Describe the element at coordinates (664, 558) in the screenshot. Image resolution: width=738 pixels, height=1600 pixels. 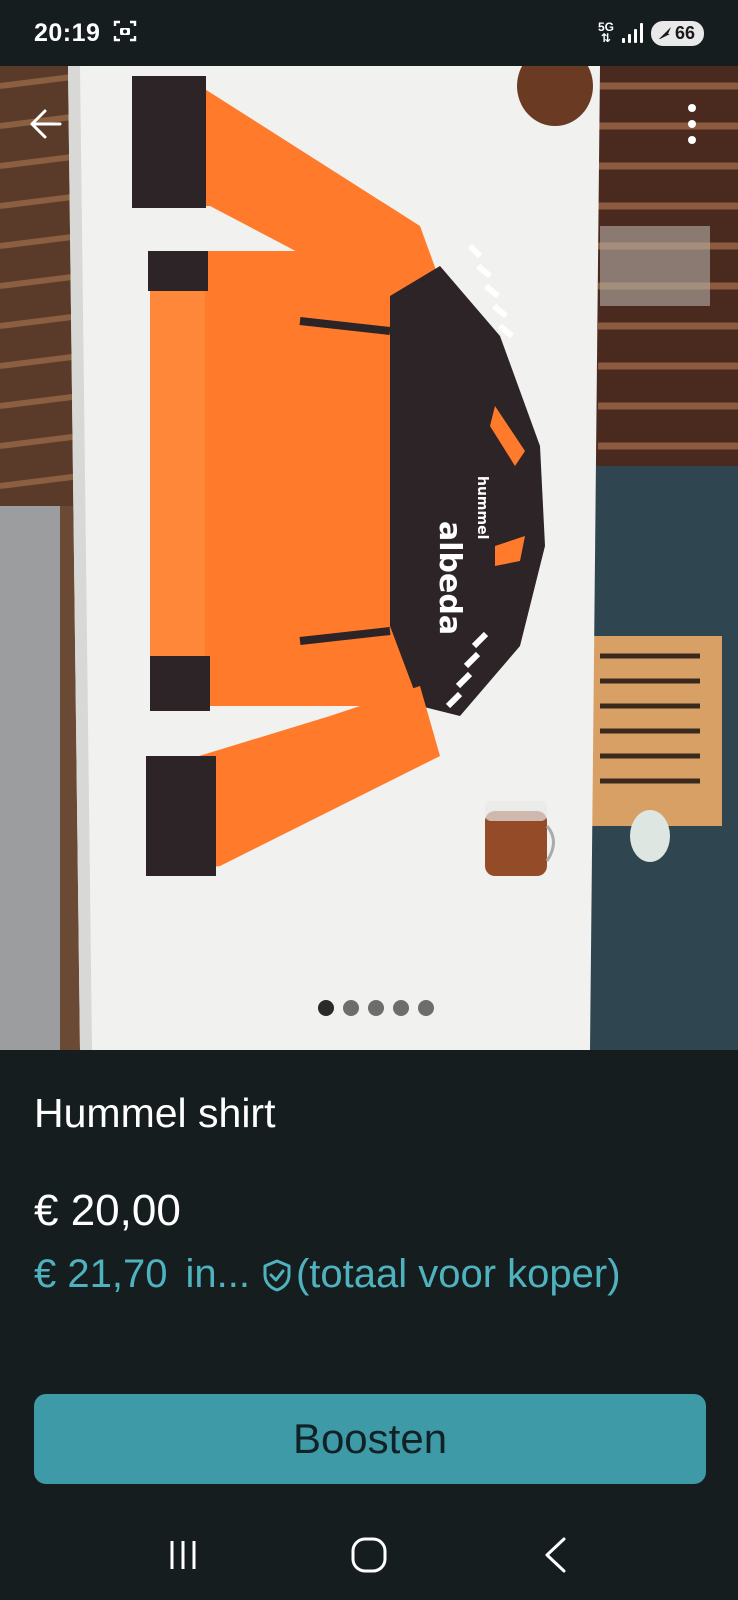
I see `right-window` at that location.